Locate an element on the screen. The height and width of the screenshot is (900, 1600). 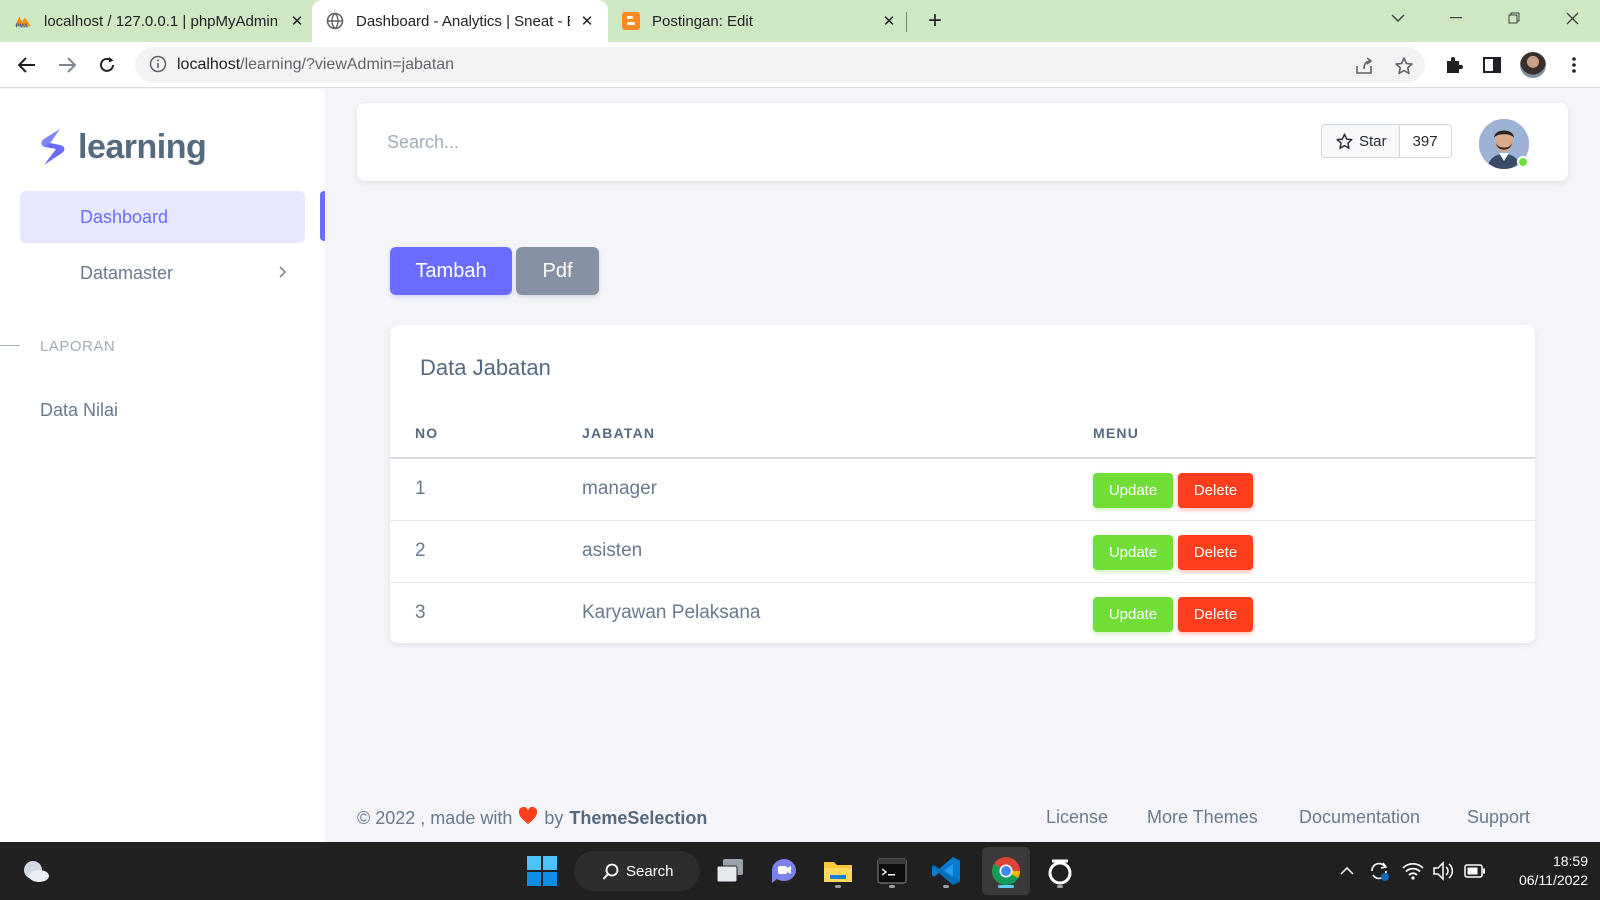
section-header-laporan: LAPORAN is located at coordinates (78, 346).